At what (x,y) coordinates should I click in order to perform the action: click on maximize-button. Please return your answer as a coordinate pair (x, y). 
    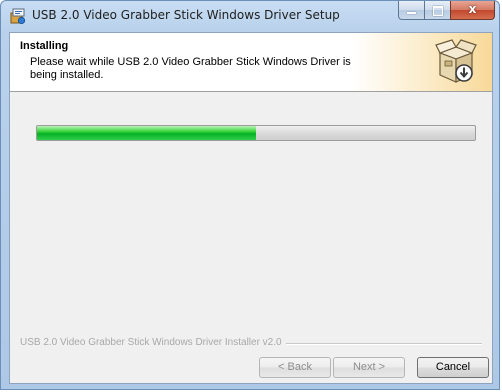
    Looking at the image, I should click on (437, 10).